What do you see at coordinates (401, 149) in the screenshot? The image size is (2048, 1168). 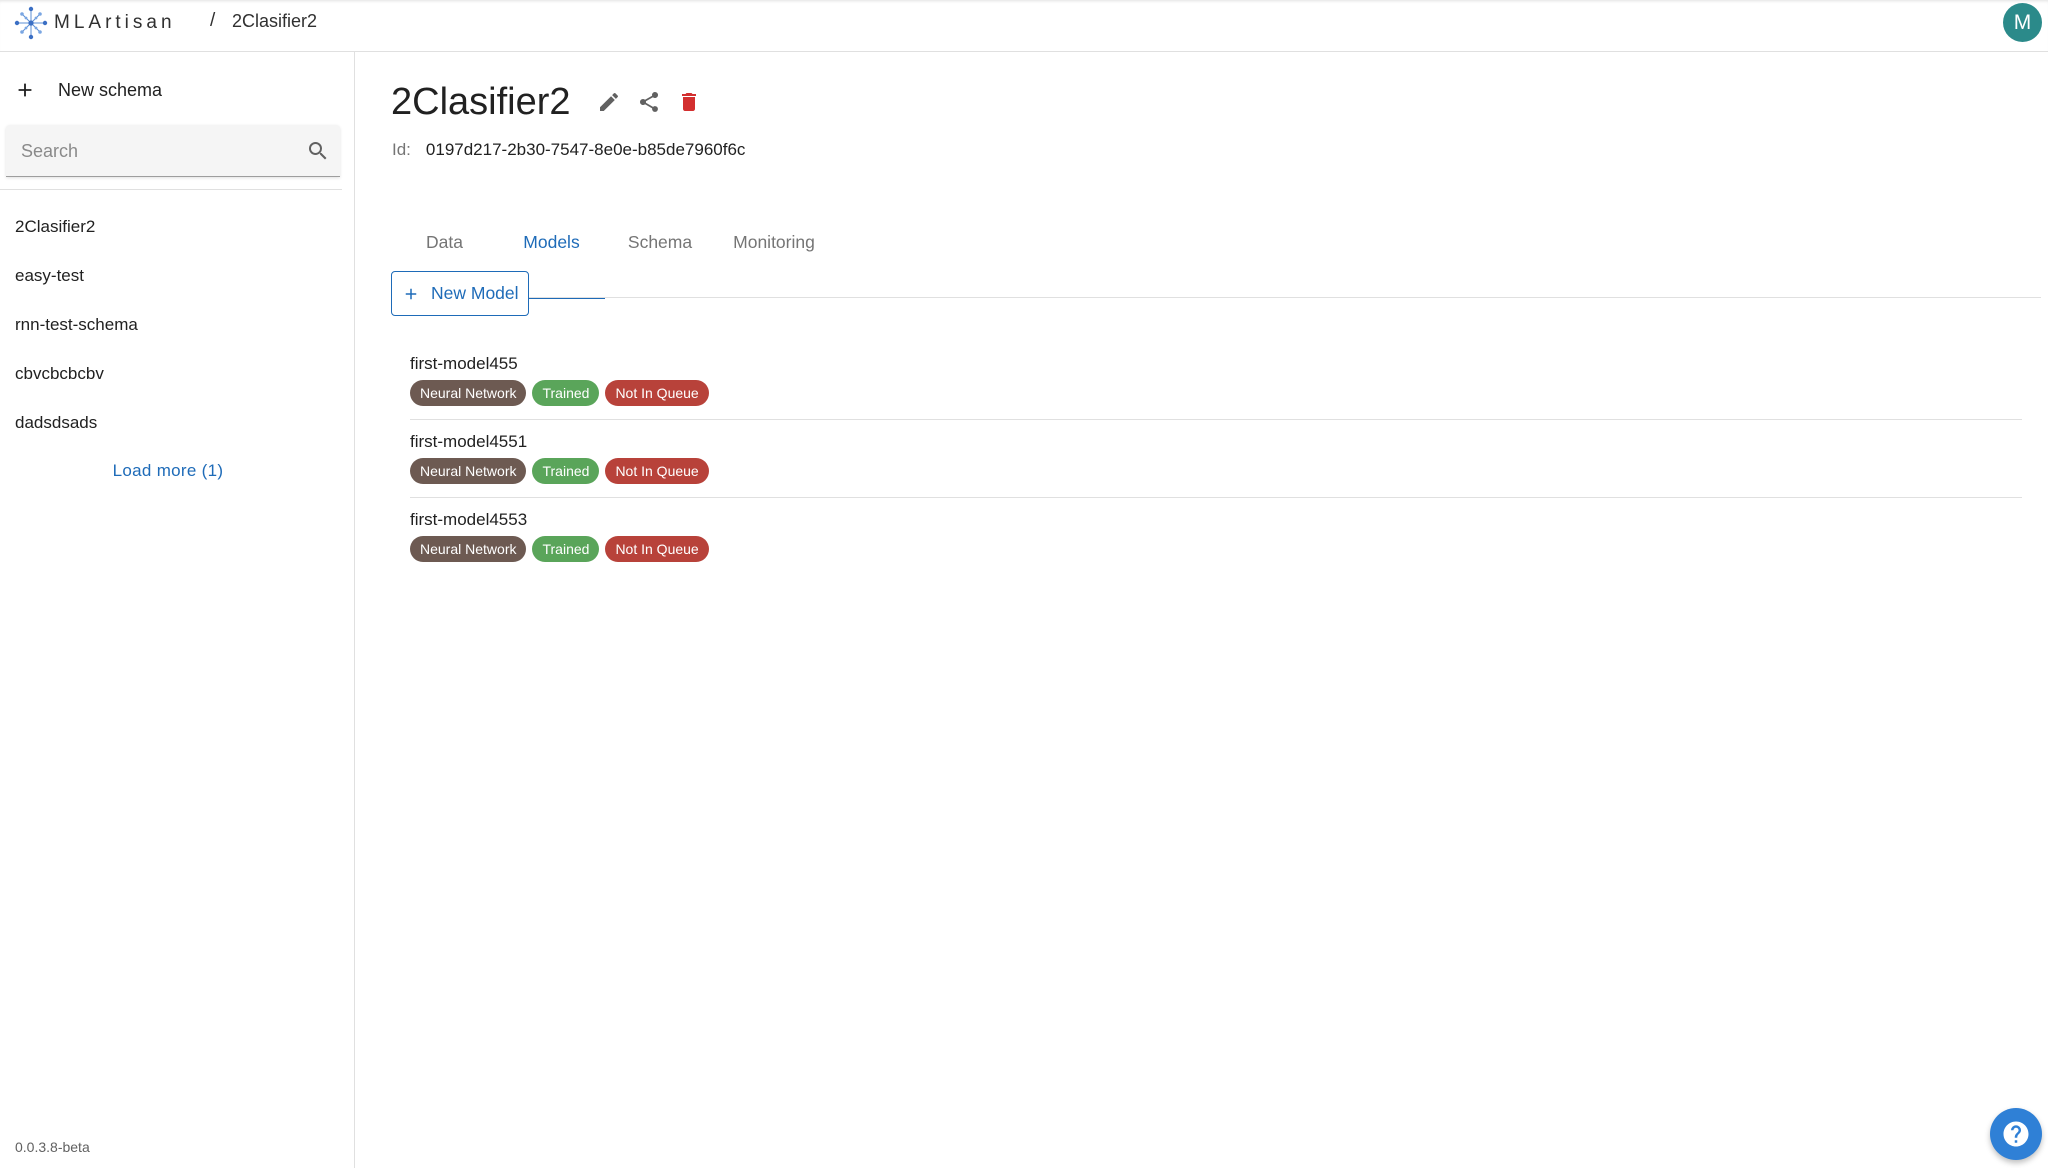 I see `id-label: Id:` at bounding box center [401, 149].